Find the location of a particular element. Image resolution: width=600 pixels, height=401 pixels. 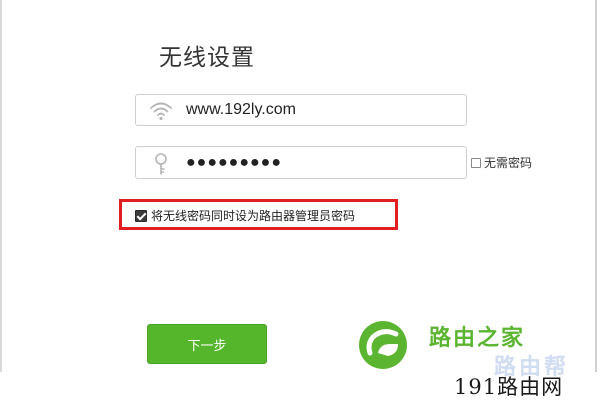

admin-password-label: 将无线密码同时设为路由器管理员密码 is located at coordinates (253, 216).